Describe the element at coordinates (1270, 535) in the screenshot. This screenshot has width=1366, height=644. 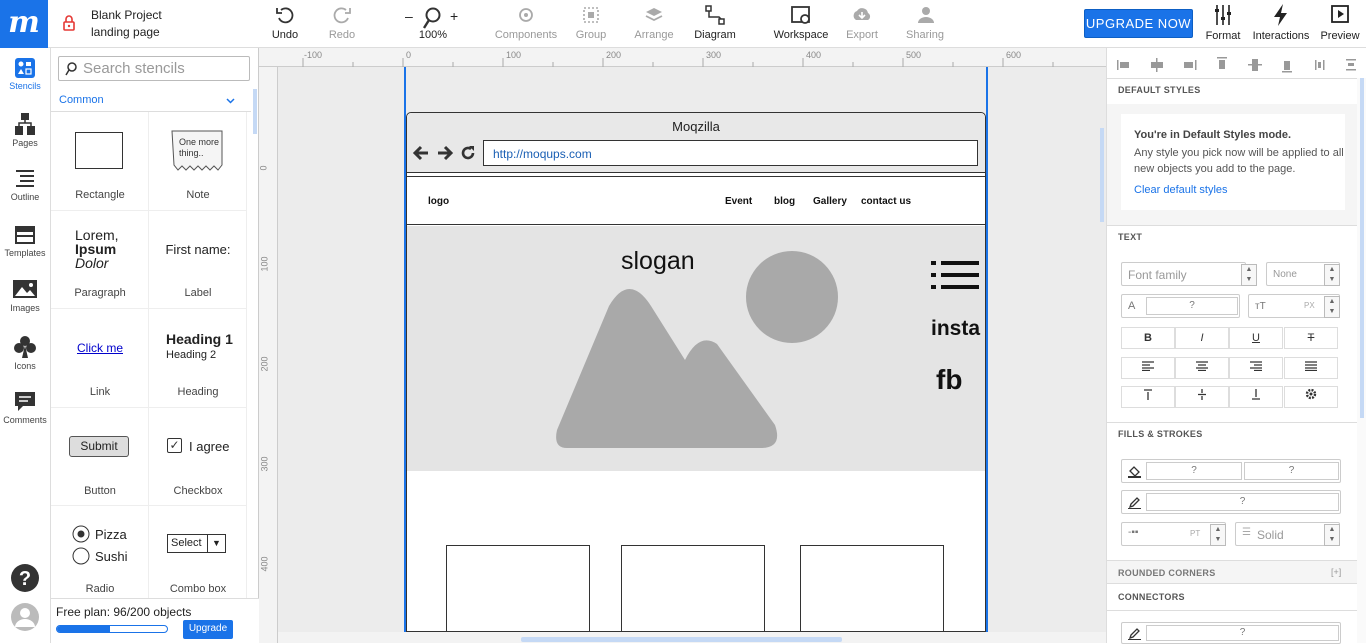
I see `stroke-style-value: Solid` at that location.